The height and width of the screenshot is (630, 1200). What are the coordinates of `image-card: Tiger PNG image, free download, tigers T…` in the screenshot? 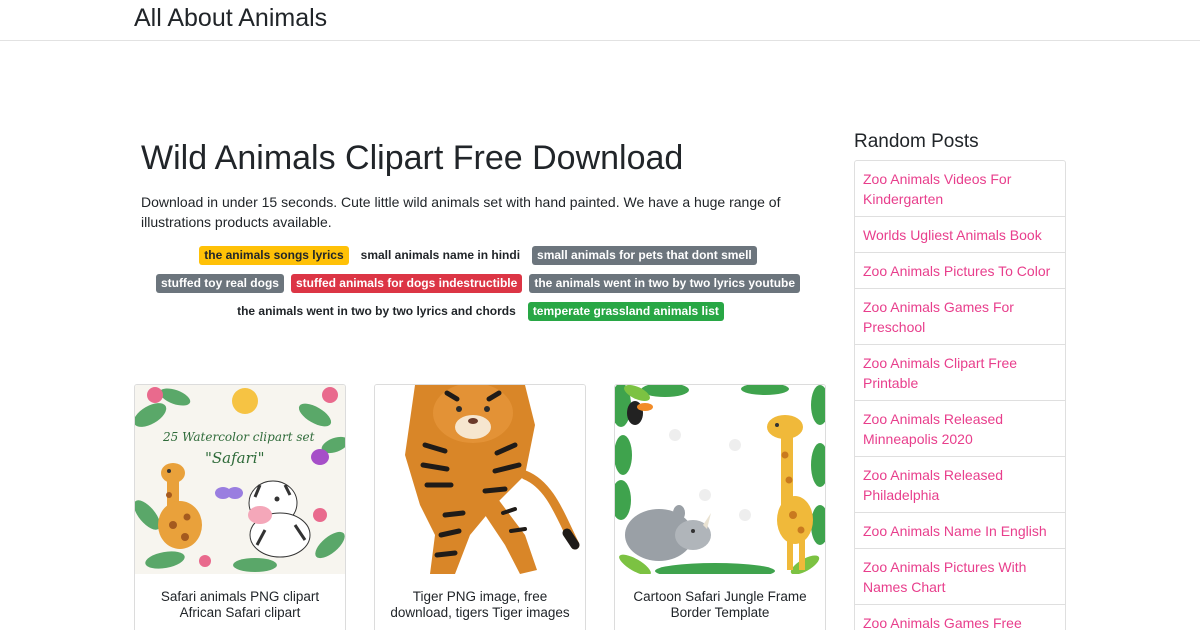 It's located at (480, 507).